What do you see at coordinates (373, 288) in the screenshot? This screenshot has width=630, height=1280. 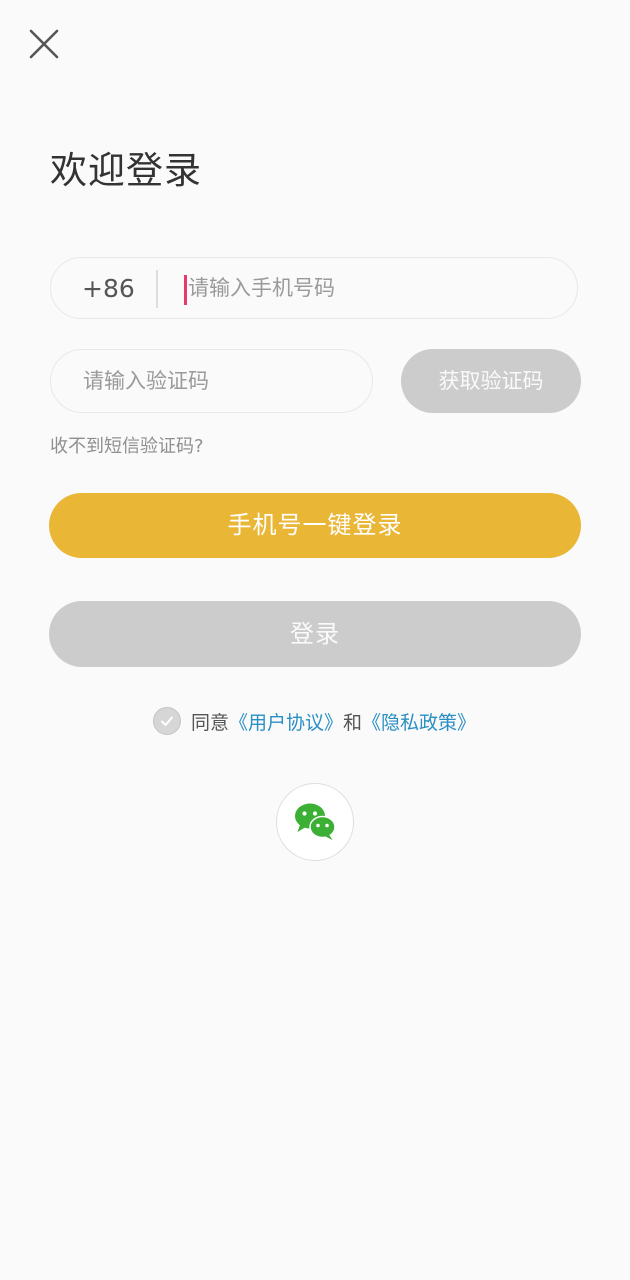 I see `phone-input` at bounding box center [373, 288].